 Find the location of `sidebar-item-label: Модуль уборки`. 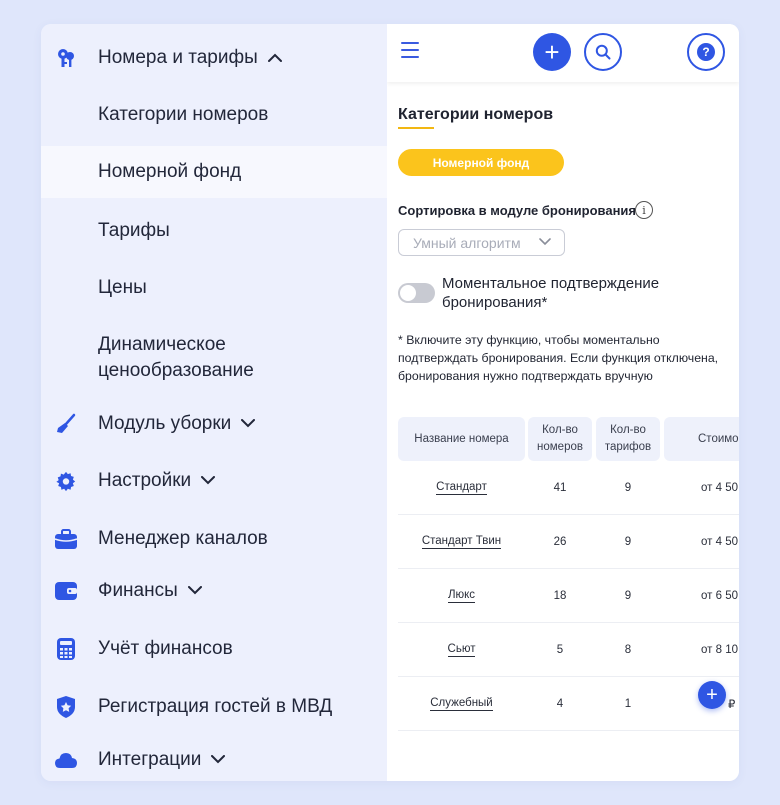

sidebar-item-label: Модуль уборки is located at coordinates (177, 424).